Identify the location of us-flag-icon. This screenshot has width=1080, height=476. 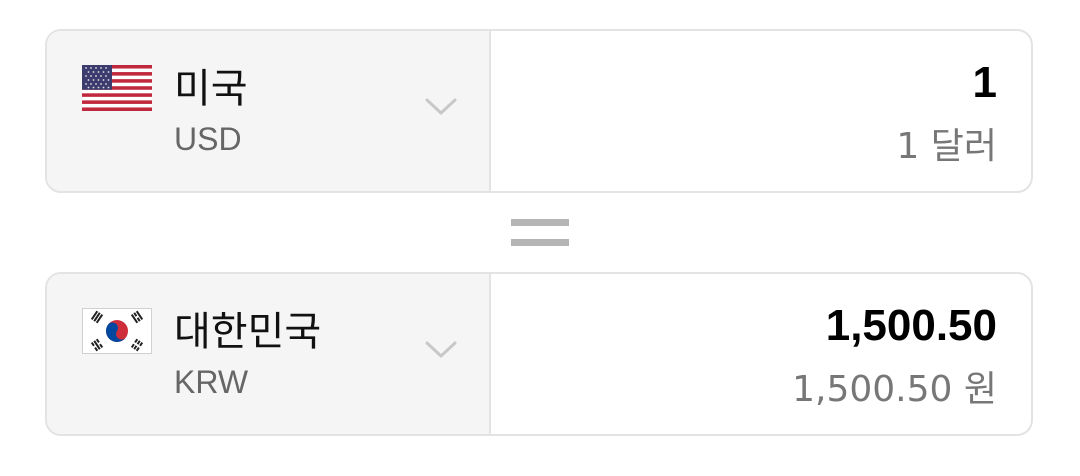
(117, 88).